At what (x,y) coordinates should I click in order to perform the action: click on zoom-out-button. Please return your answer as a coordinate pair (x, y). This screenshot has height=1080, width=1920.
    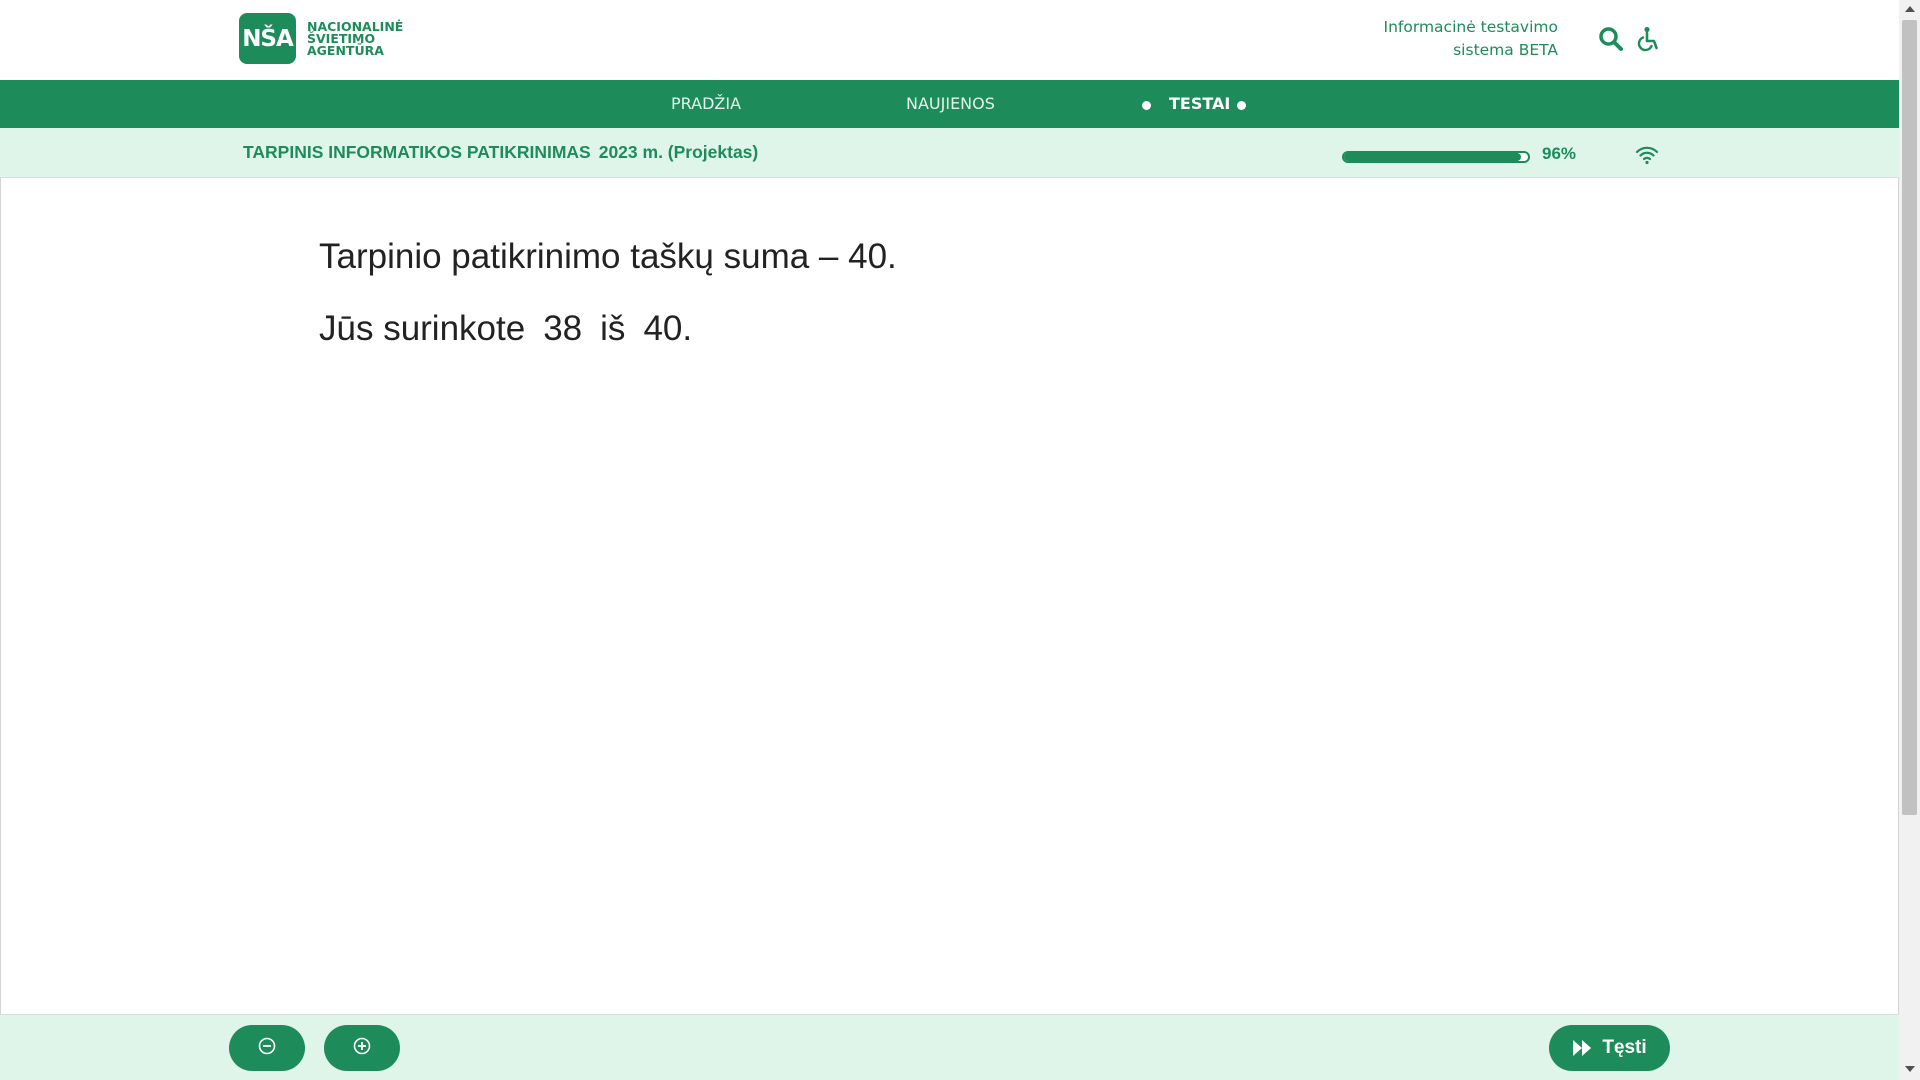
    Looking at the image, I should click on (267, 1048).